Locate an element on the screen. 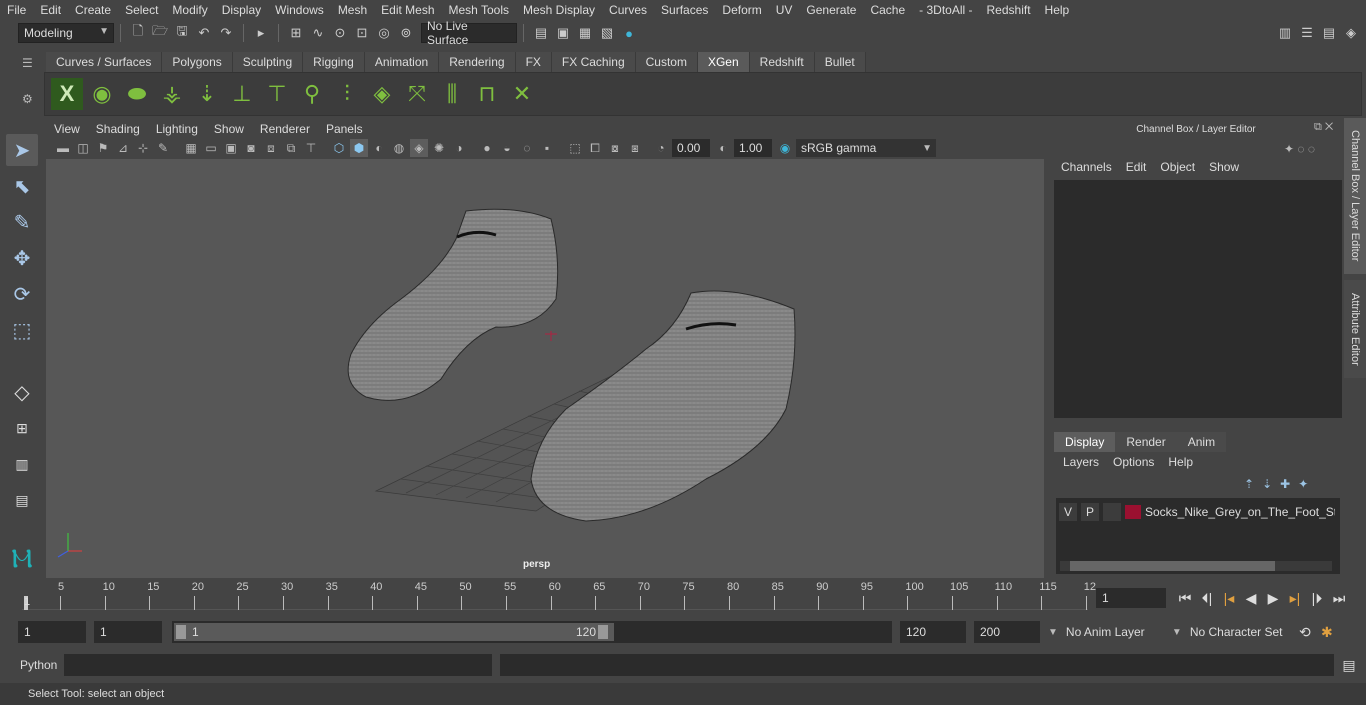  xray-active-icon: ⧆ is located at coordinates (635, 148).